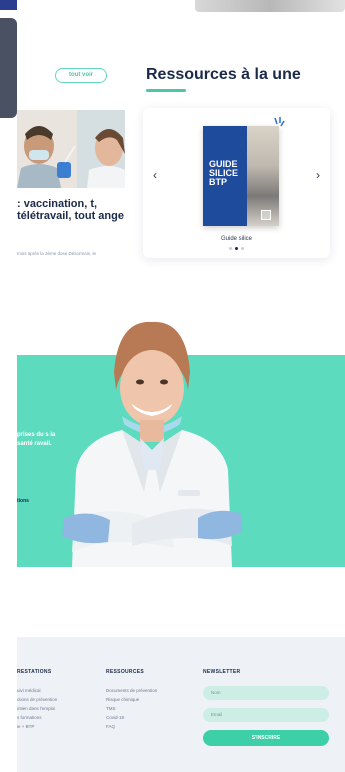 This screenshot has width=345, height=772. Describe the element at coordinates (266, 738) in the screenshot. I see `newsletter-subscribe-button: S'INSCRIRE` at that location.